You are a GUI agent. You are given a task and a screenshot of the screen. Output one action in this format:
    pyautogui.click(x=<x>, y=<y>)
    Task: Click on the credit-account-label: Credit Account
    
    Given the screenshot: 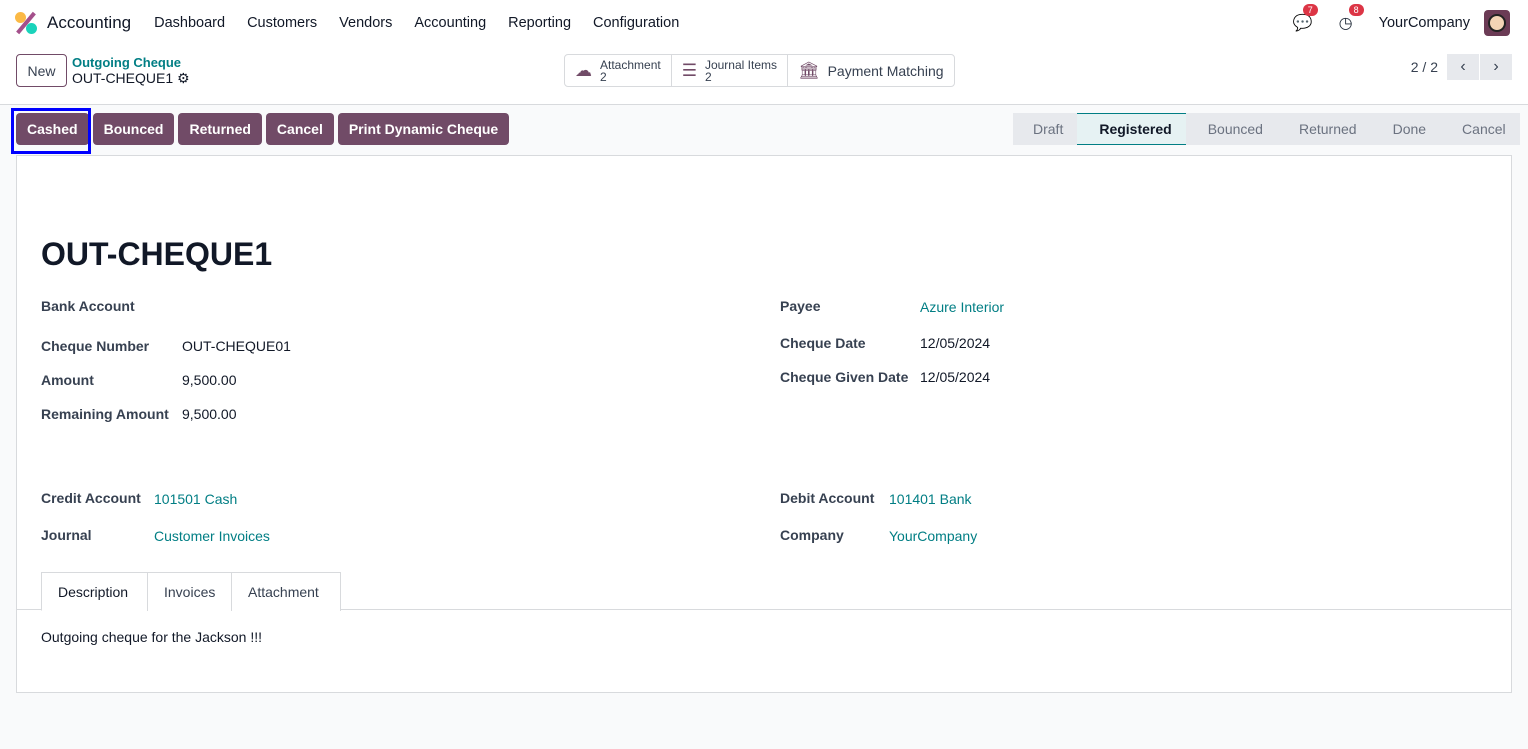 What is the action you would take?
    pyautogui.click(x=91, y=498)
    